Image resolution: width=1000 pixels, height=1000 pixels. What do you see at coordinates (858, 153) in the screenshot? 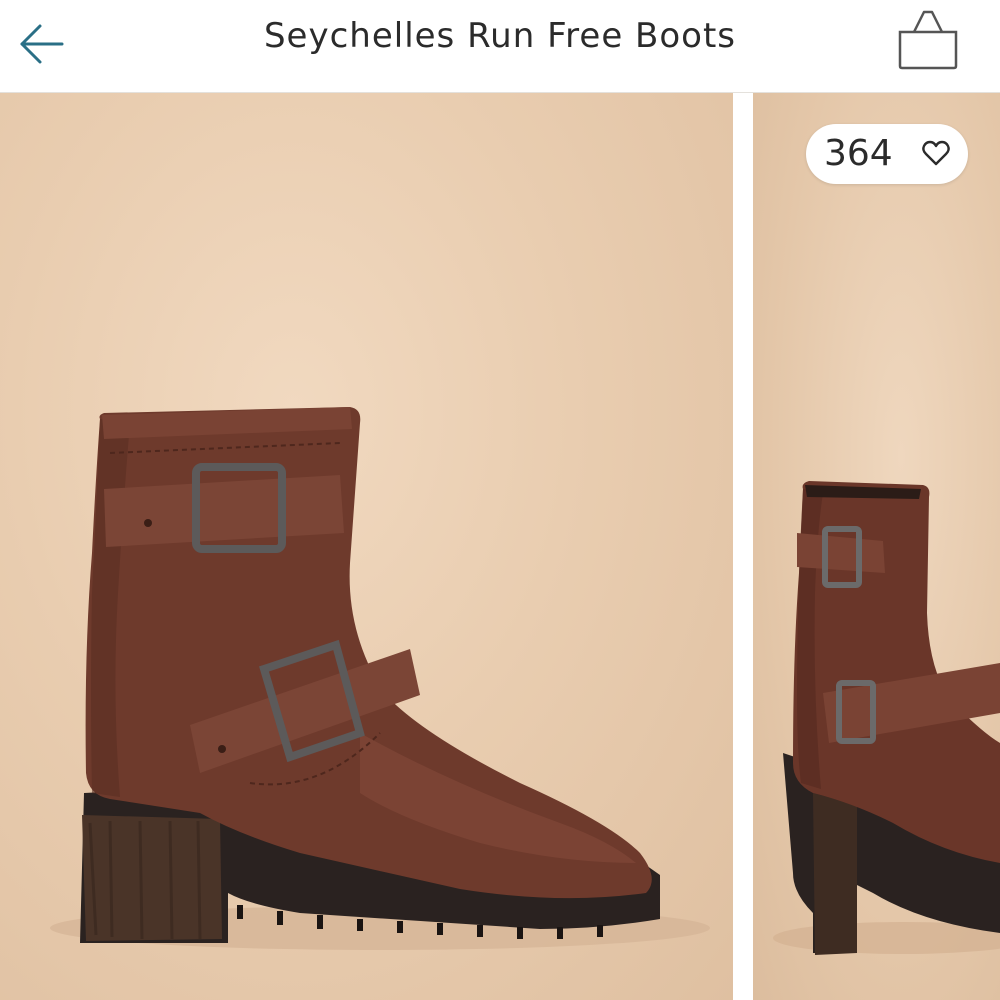
I see `likes-count: 364` at bounding box center [858, 153].